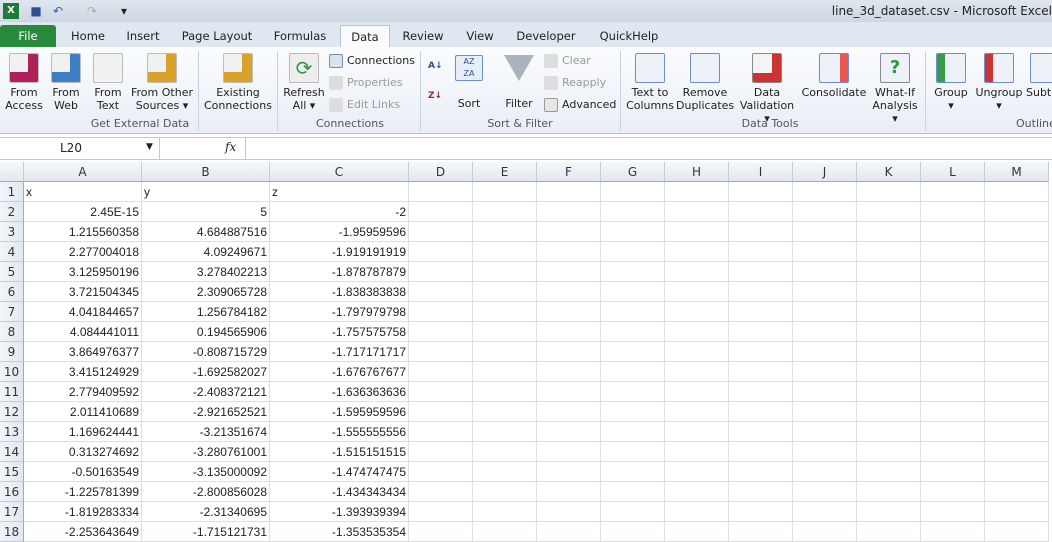 The image size is (1052, 542). I want to click on cell-E10, so click(505, 372).